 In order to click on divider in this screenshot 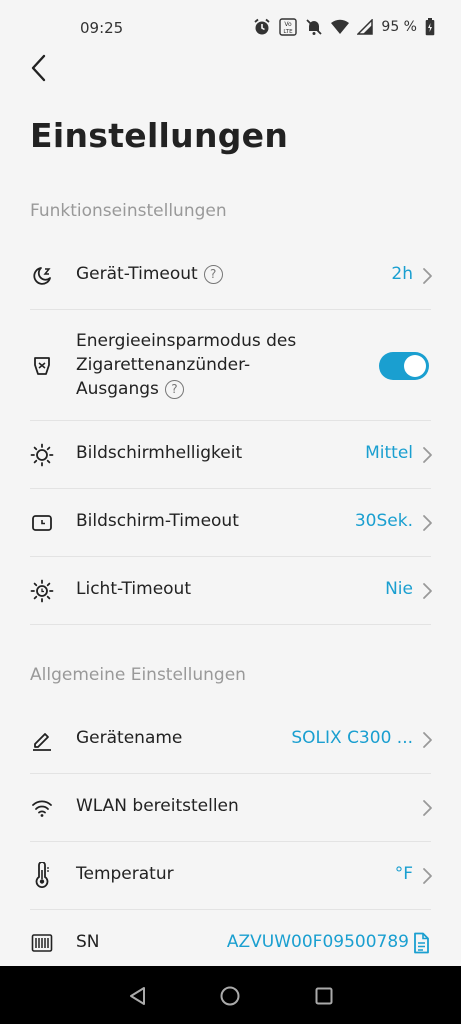, I will do `click(230, 624)`.